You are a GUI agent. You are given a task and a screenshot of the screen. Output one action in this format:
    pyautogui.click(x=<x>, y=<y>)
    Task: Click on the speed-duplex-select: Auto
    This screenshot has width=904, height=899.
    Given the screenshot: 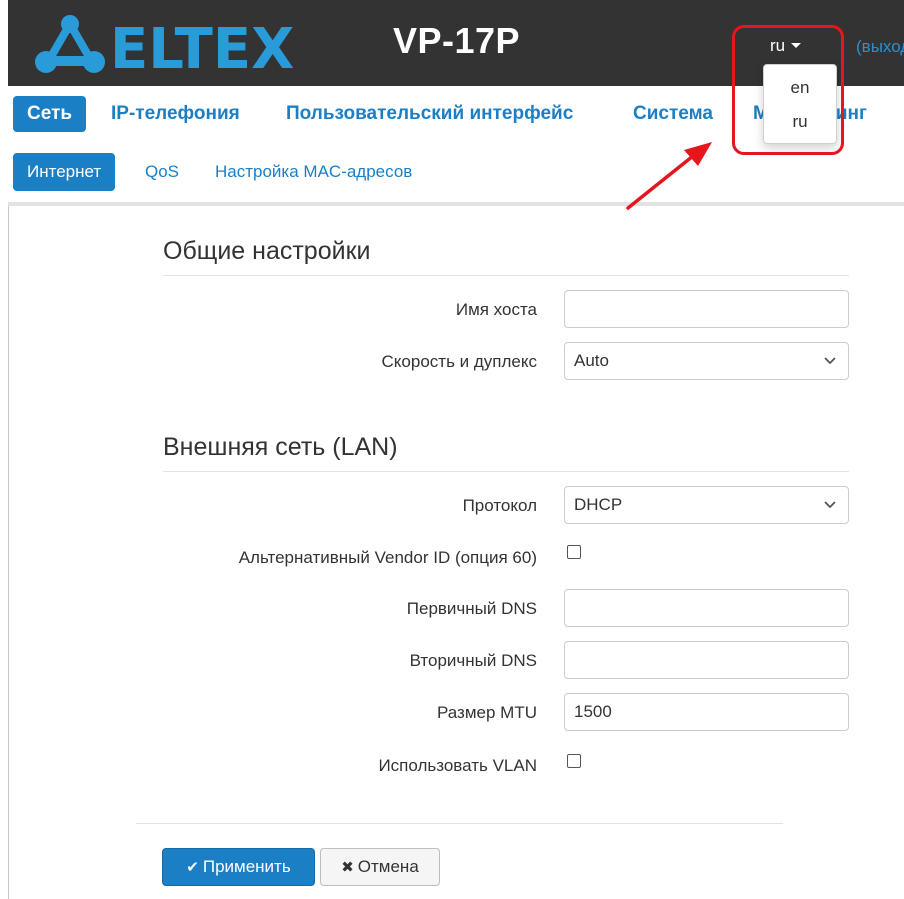 What is the action you would take?
    pyautogui.click(x=706, y=361)
    